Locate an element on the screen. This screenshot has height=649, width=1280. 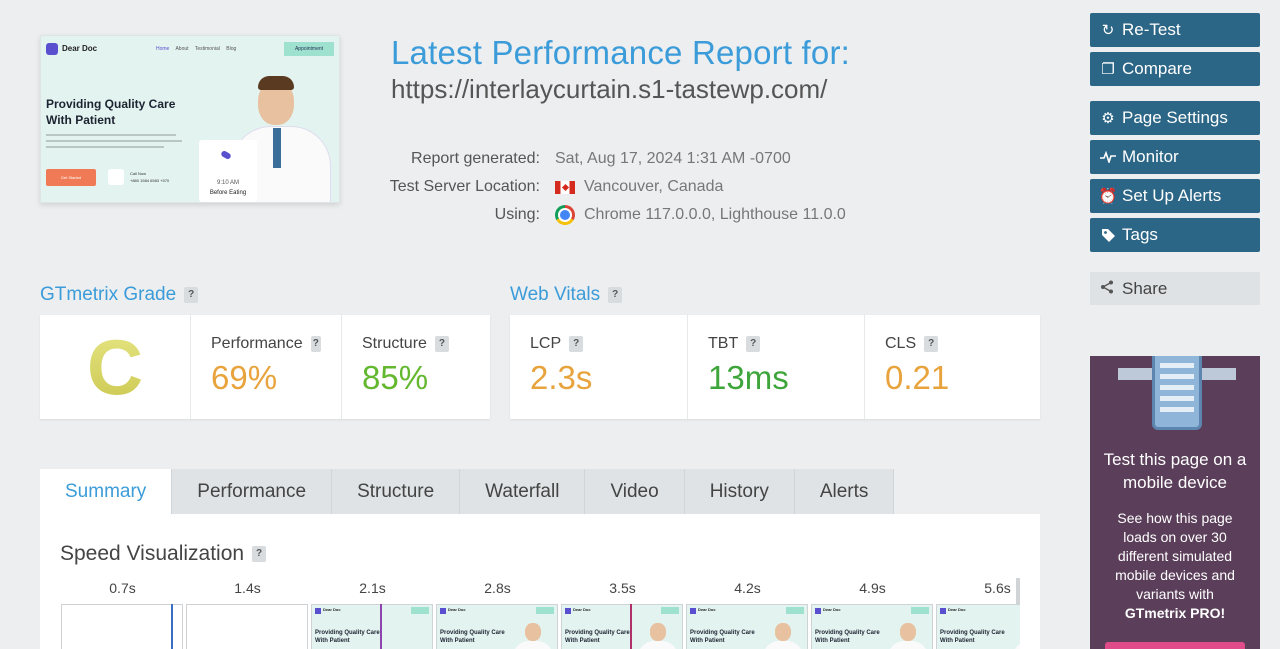
tab-waterfall: Waterfall is located at coordinates (523, 491).